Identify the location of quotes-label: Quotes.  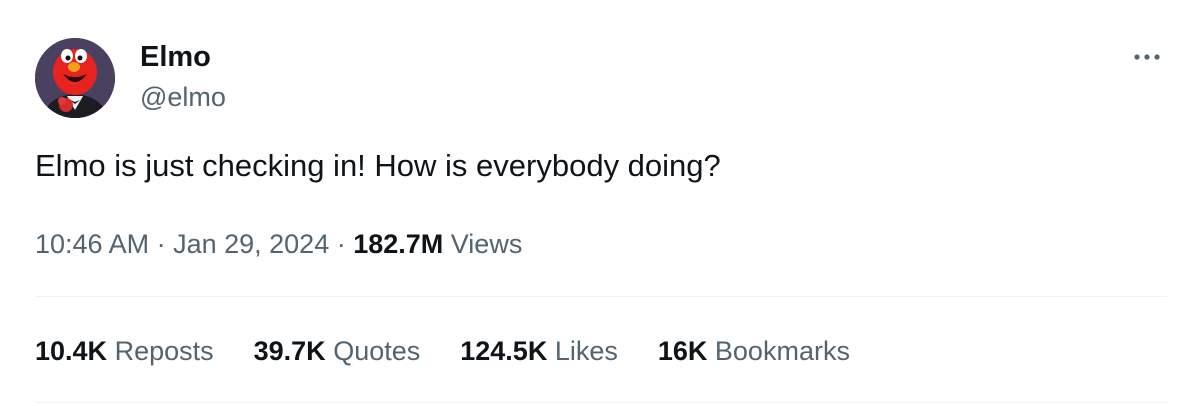
(373, 351).